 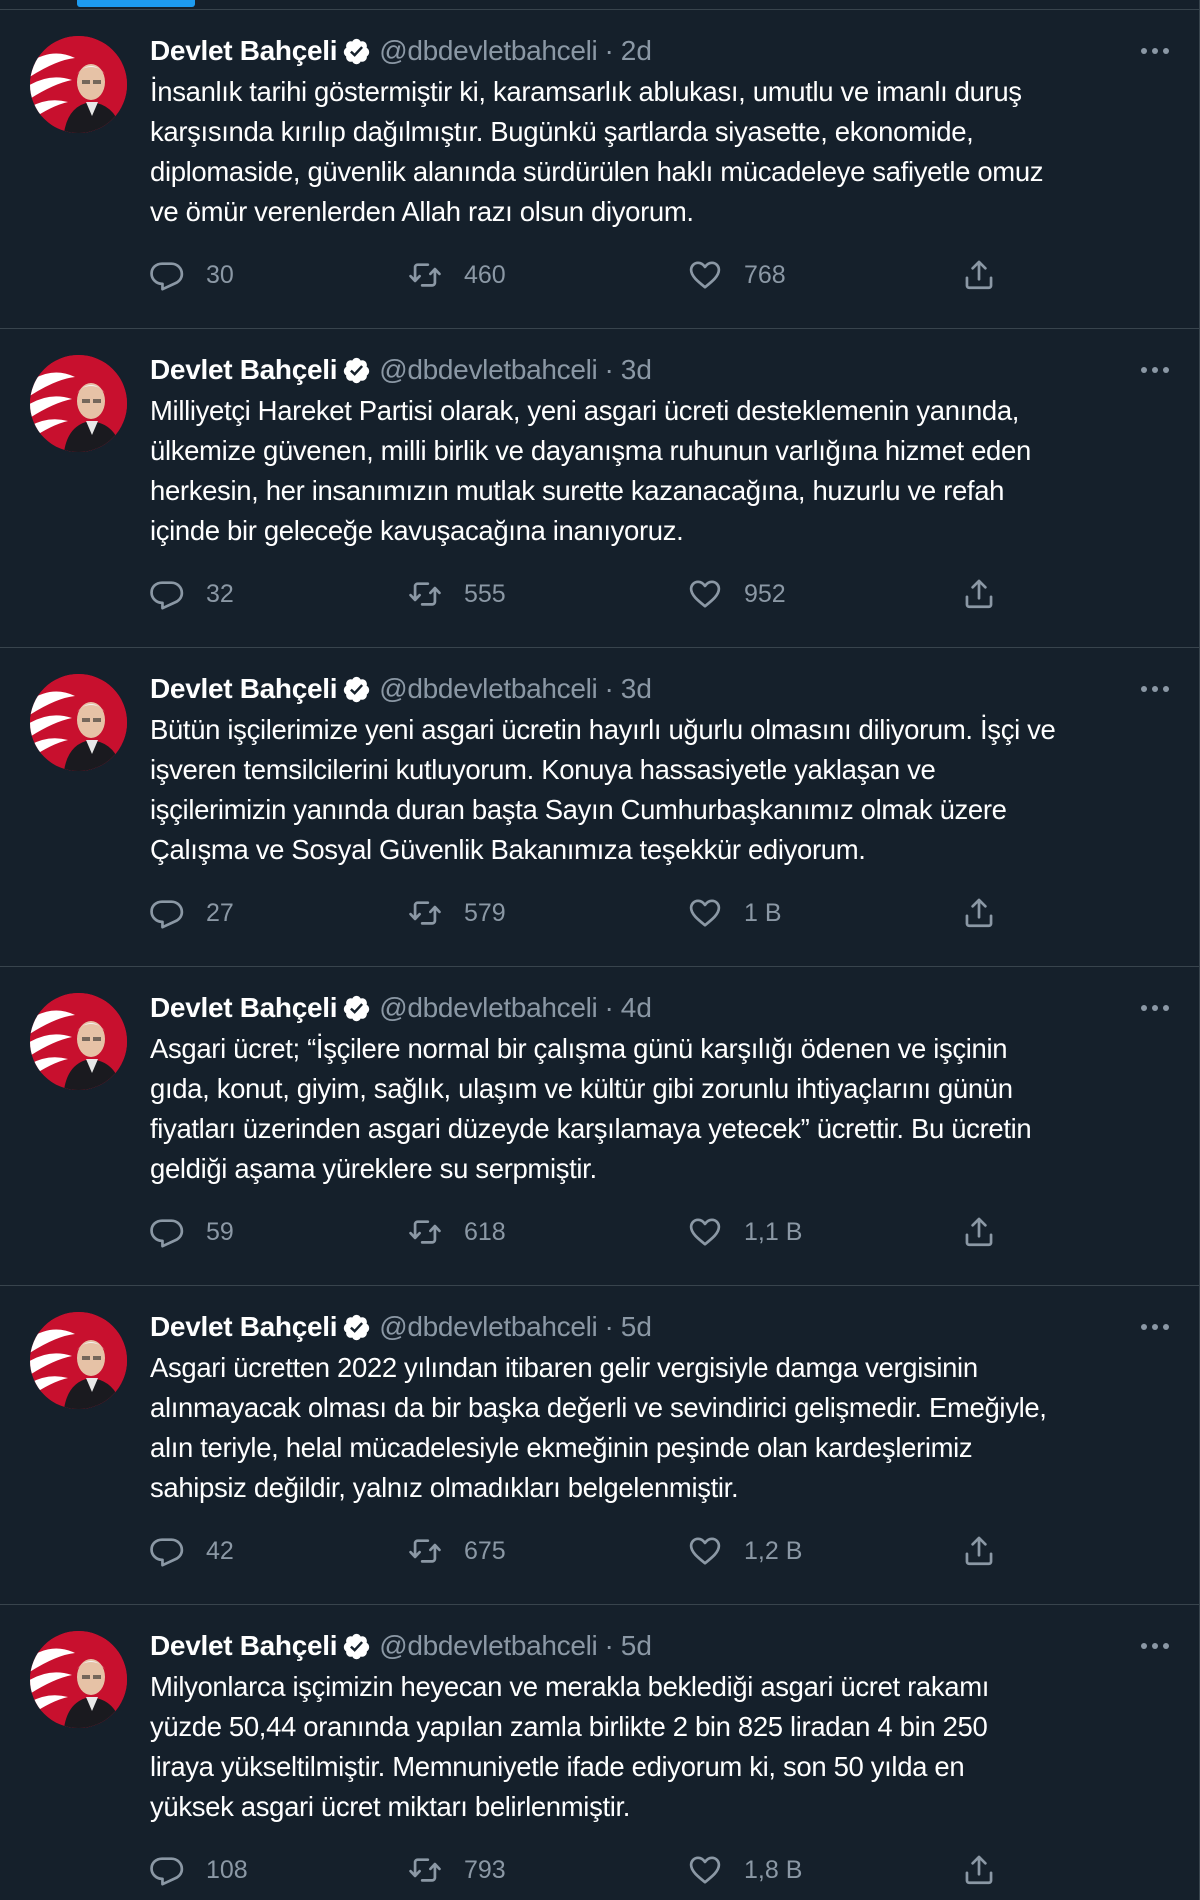 I want to click on tweet-header: Devlet Bahçeli @dbdevletbahceli · 3d, so click(x=660, y=689).